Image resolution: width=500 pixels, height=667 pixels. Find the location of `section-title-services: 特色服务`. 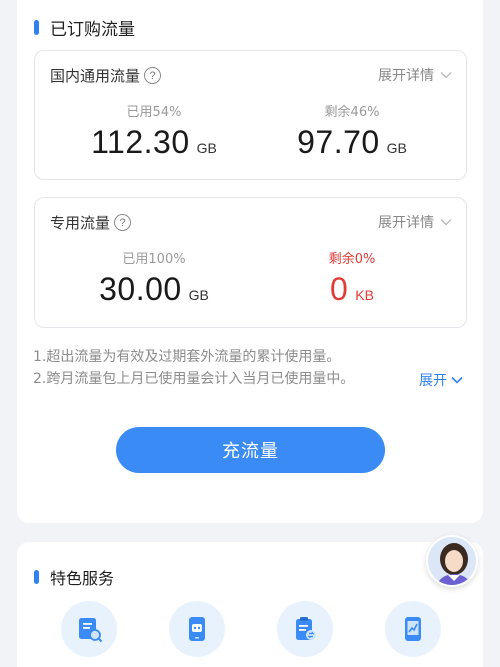

section-title-services: 特色服务 is located at coordinates (74, 577).